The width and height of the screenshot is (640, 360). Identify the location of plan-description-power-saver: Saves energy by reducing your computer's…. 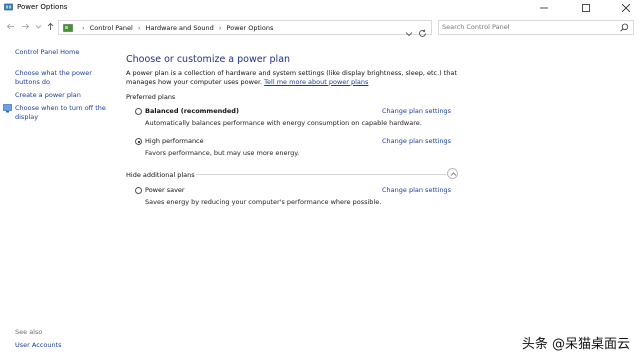
(263, 202).